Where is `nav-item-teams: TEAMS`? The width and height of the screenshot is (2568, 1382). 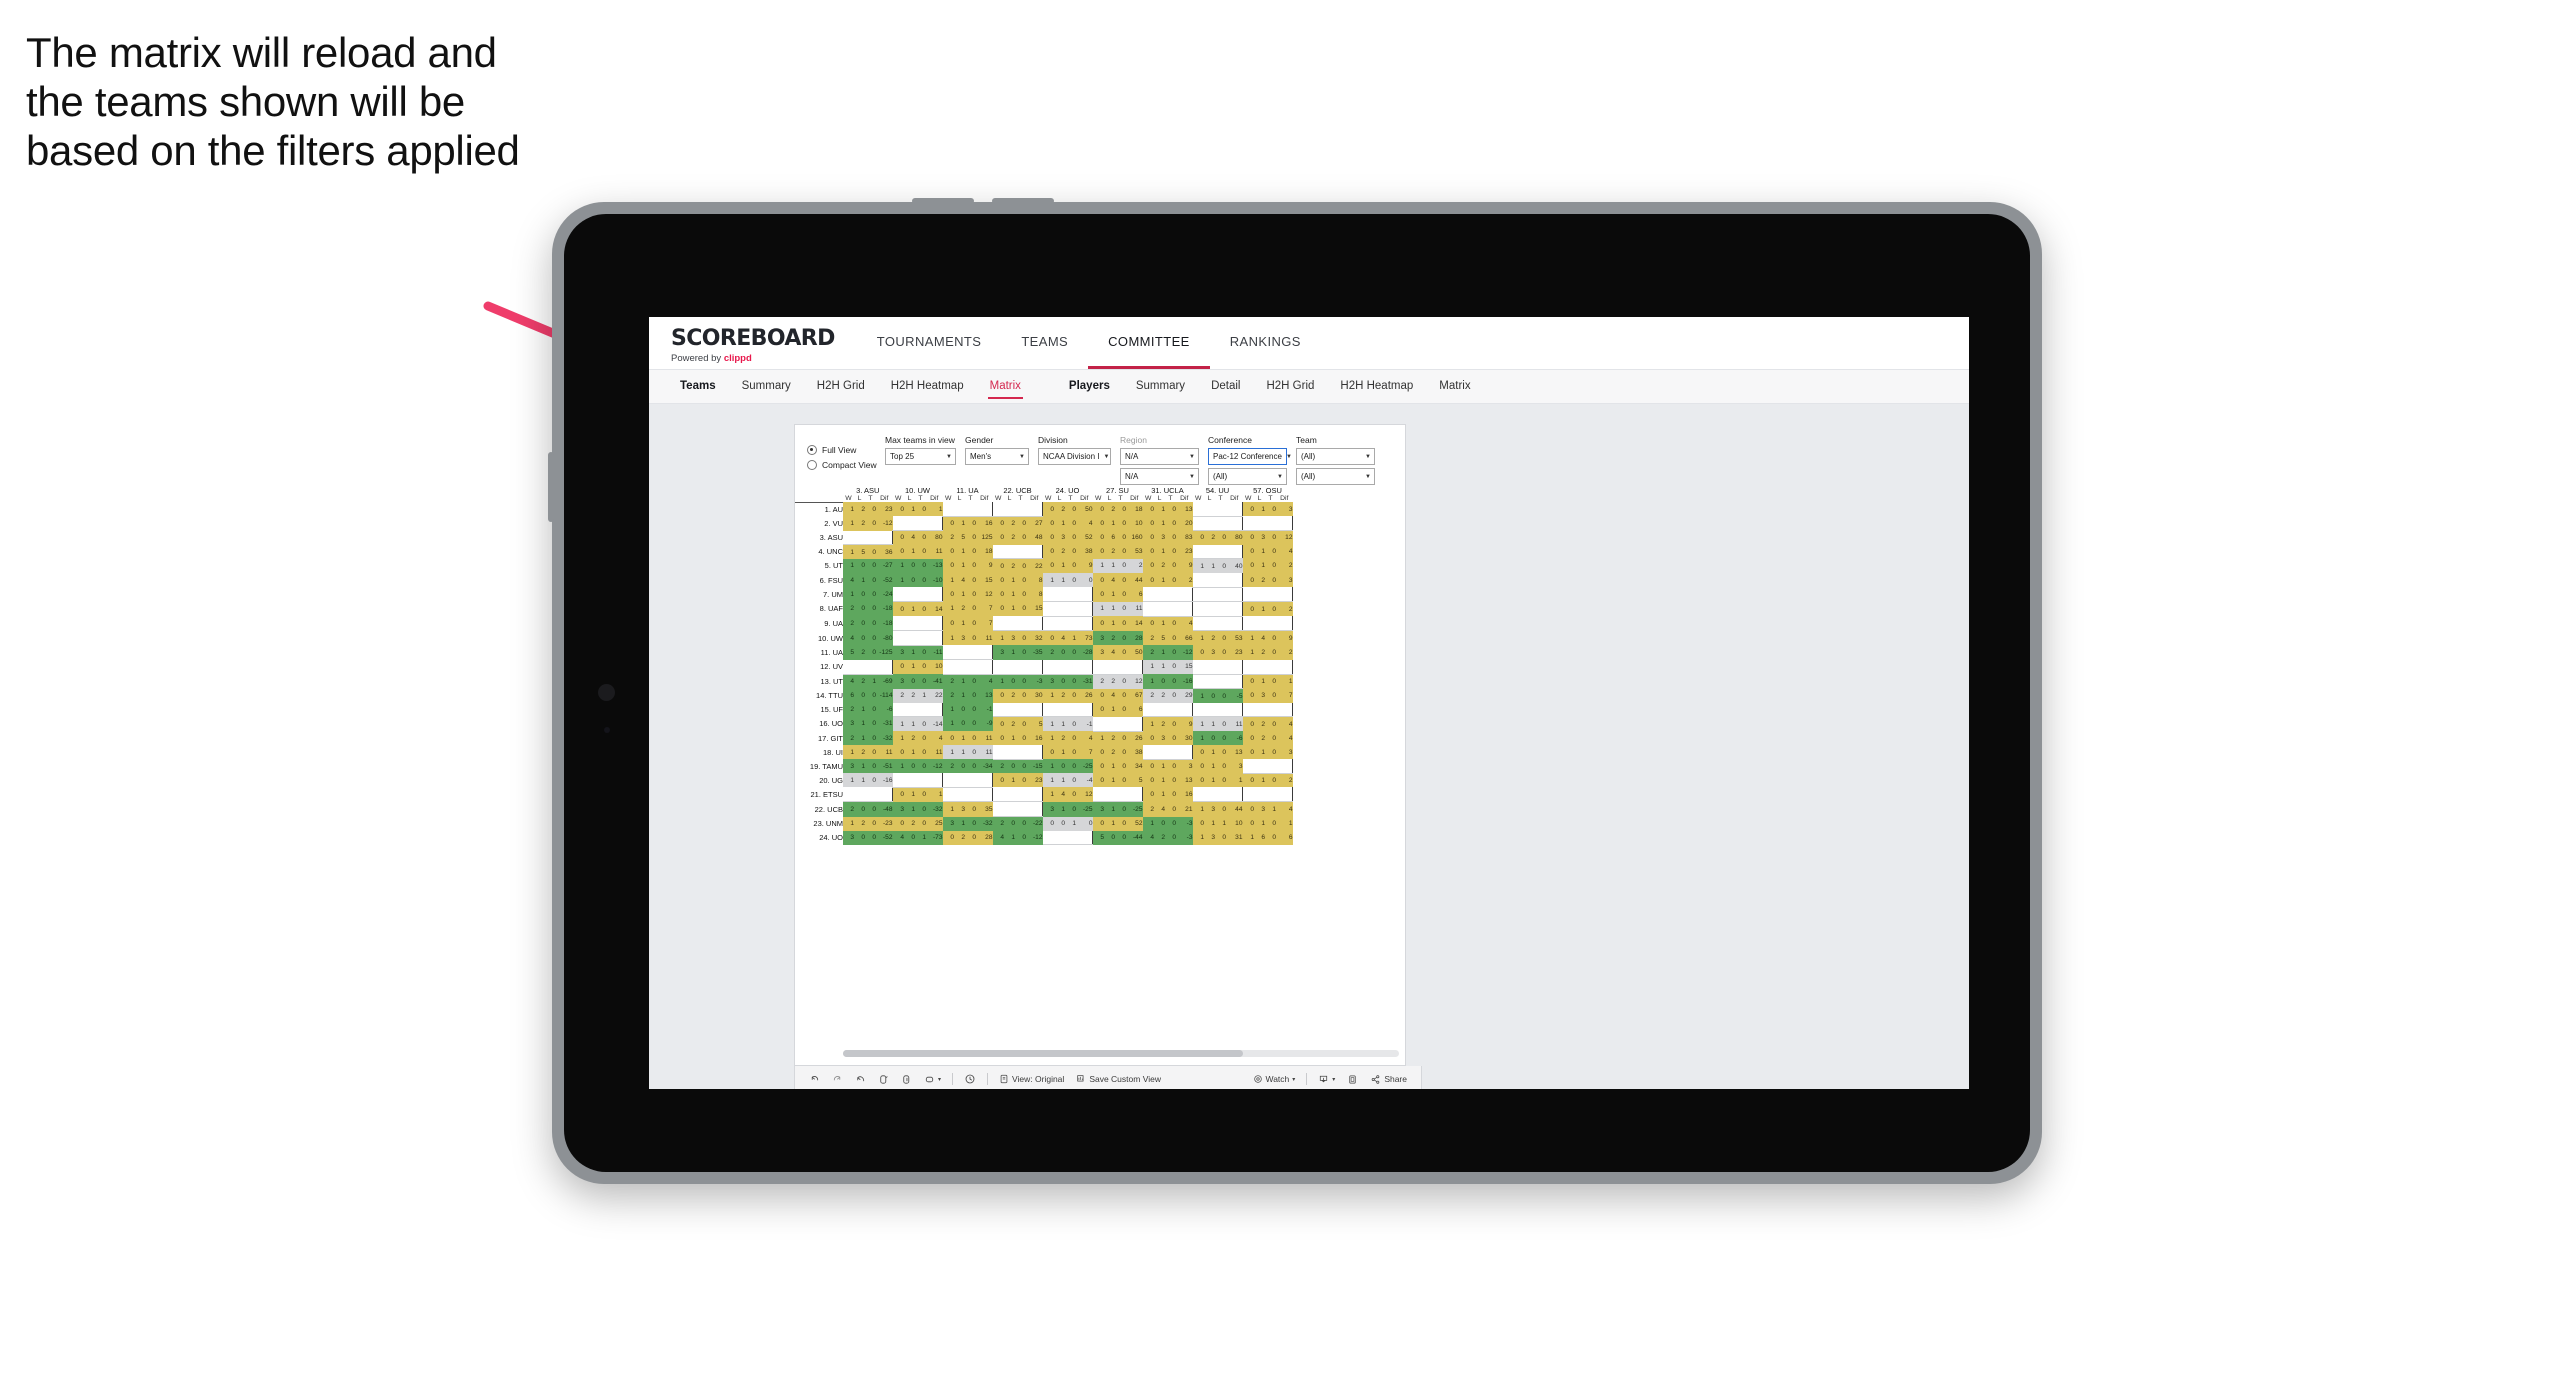 nav-item-teams: TEAMS is located at coordinates (1044, 343).